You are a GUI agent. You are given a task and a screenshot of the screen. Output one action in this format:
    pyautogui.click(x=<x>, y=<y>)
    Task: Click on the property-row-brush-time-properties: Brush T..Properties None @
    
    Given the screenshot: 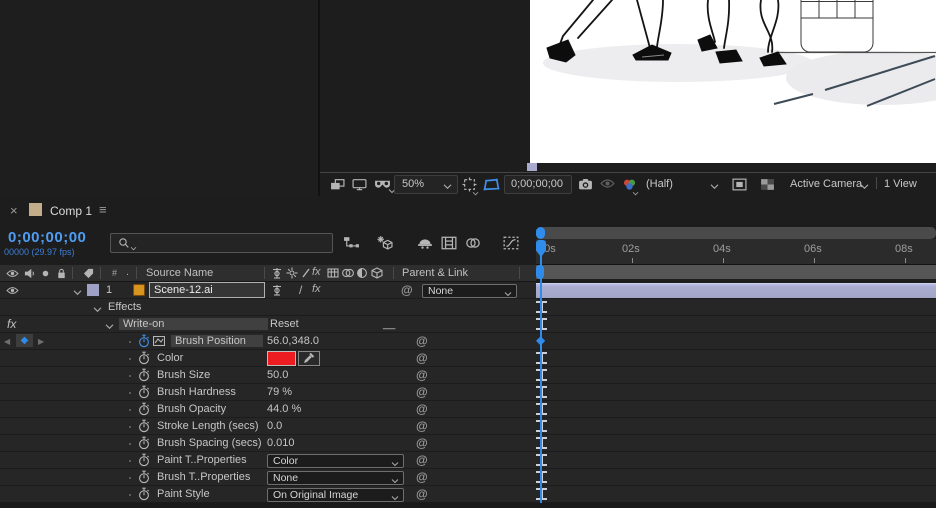 What is the action you would take?
    pyautogui.click(x=268, y=477)
    